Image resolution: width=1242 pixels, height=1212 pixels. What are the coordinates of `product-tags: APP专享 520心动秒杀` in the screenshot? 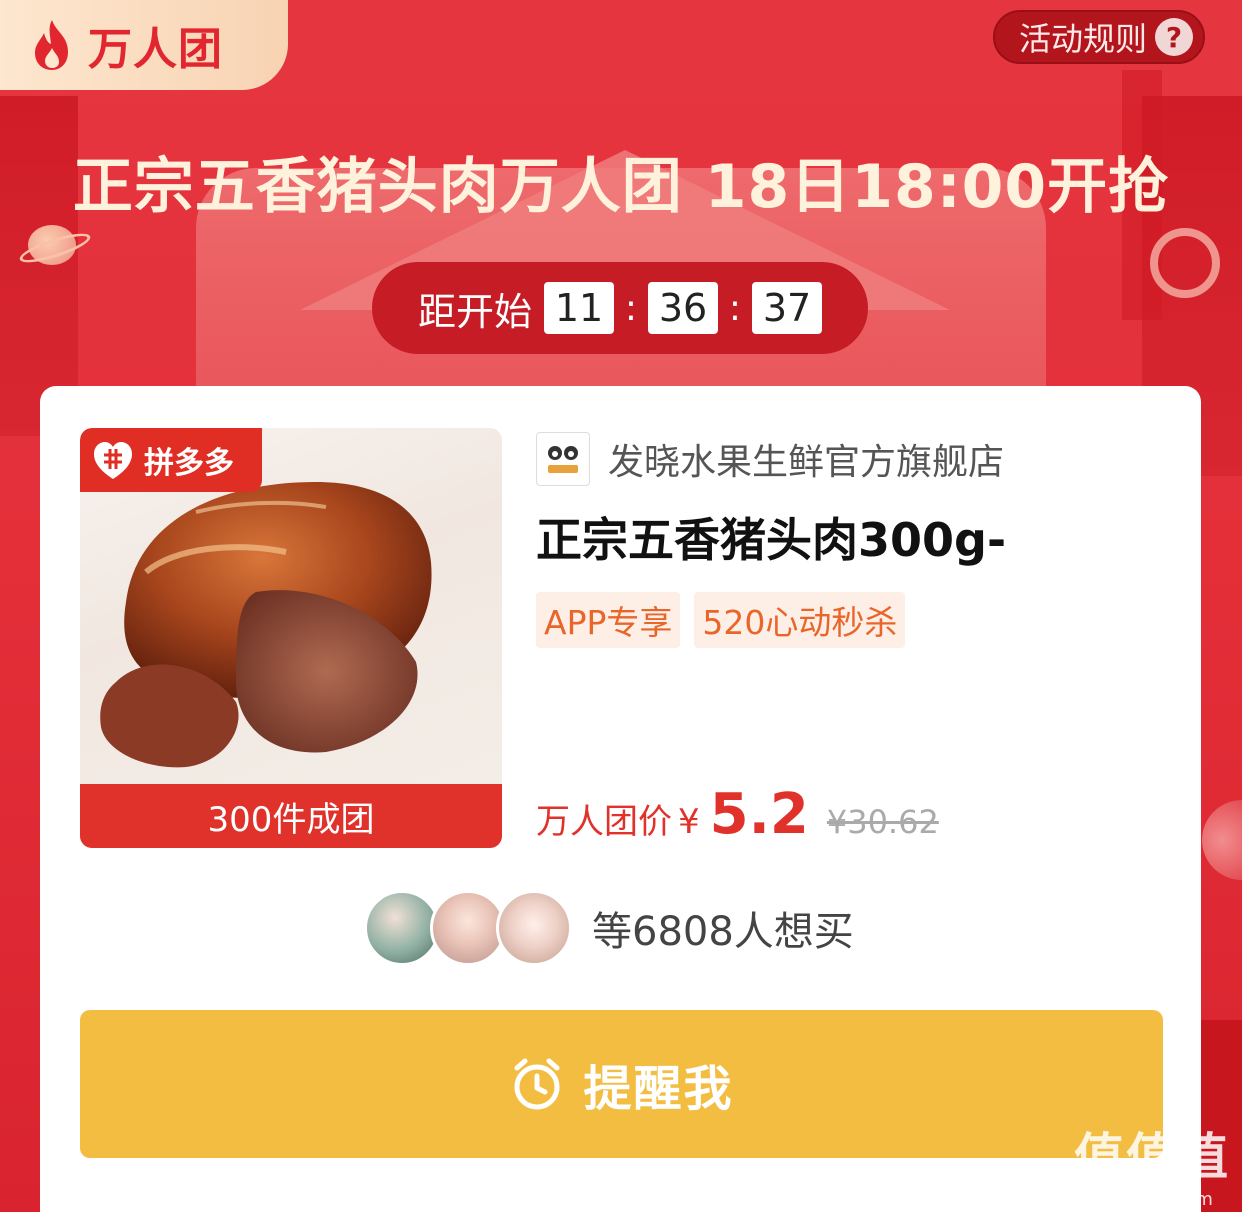 It's located at (727, 620).